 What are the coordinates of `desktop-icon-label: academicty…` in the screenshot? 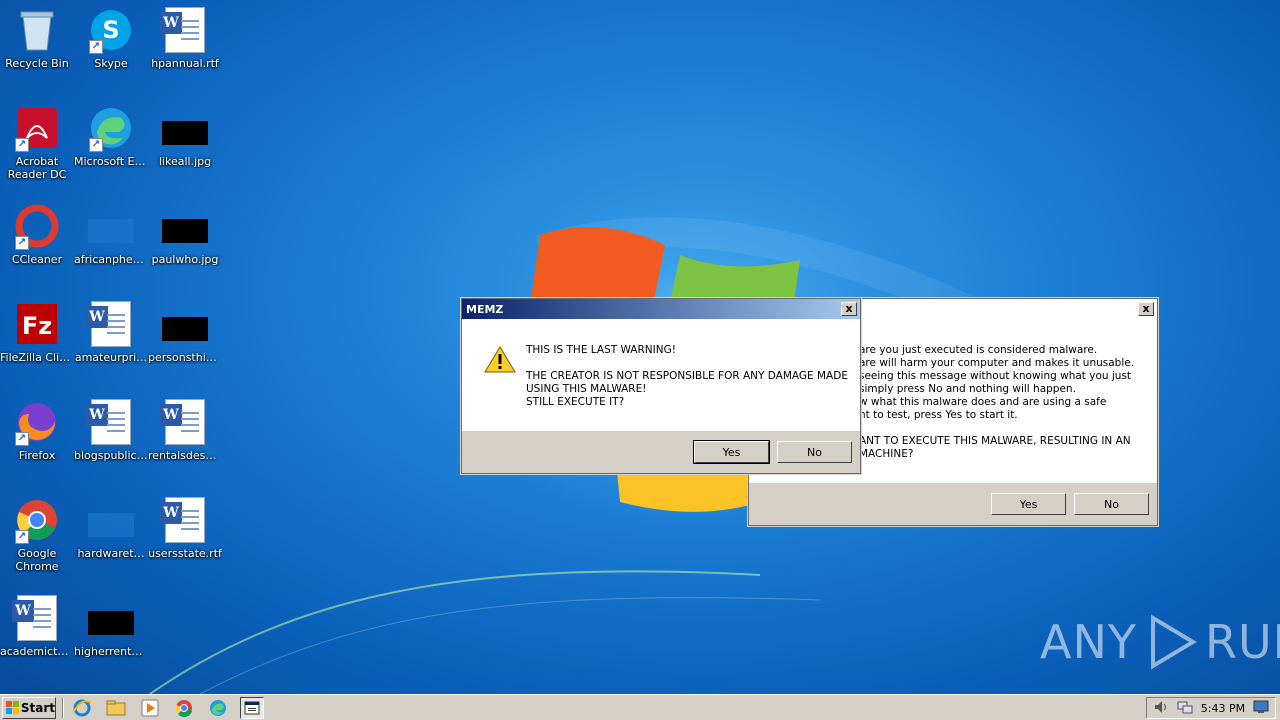 It's located at (37, 651).